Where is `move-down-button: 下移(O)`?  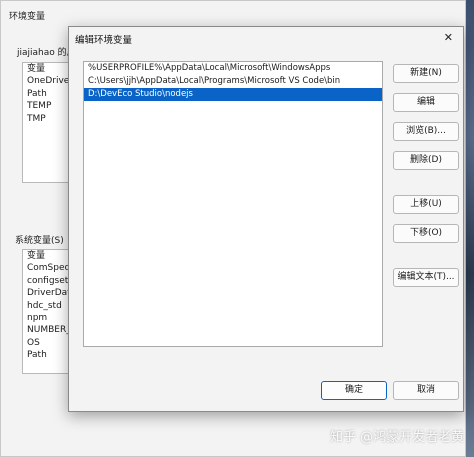
move-down-button: 下移(O) is located at coordinates (426, 233).